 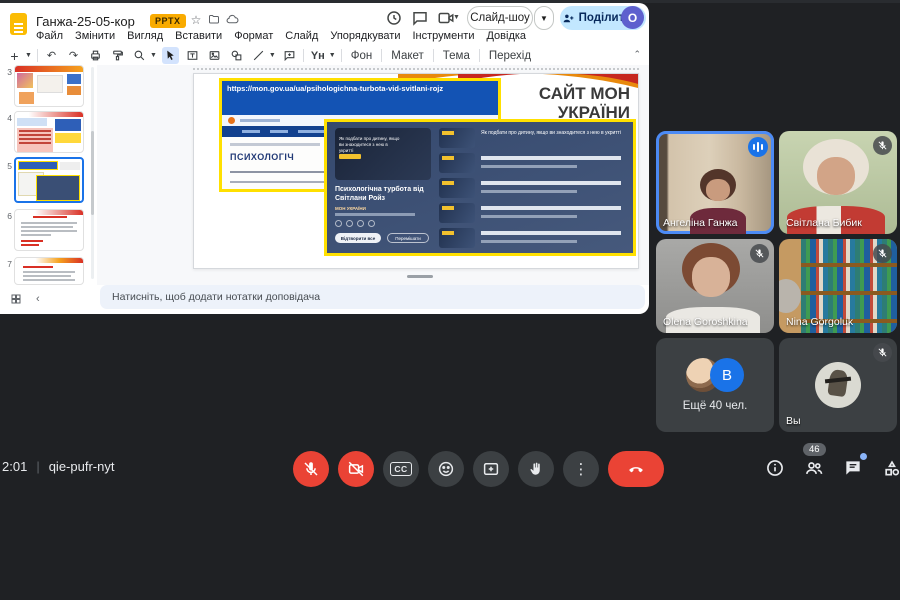 What do you see at coordinates (32, 241) in the screenshot?
I see `thumb6-redline` at bounding box center [32, 241].